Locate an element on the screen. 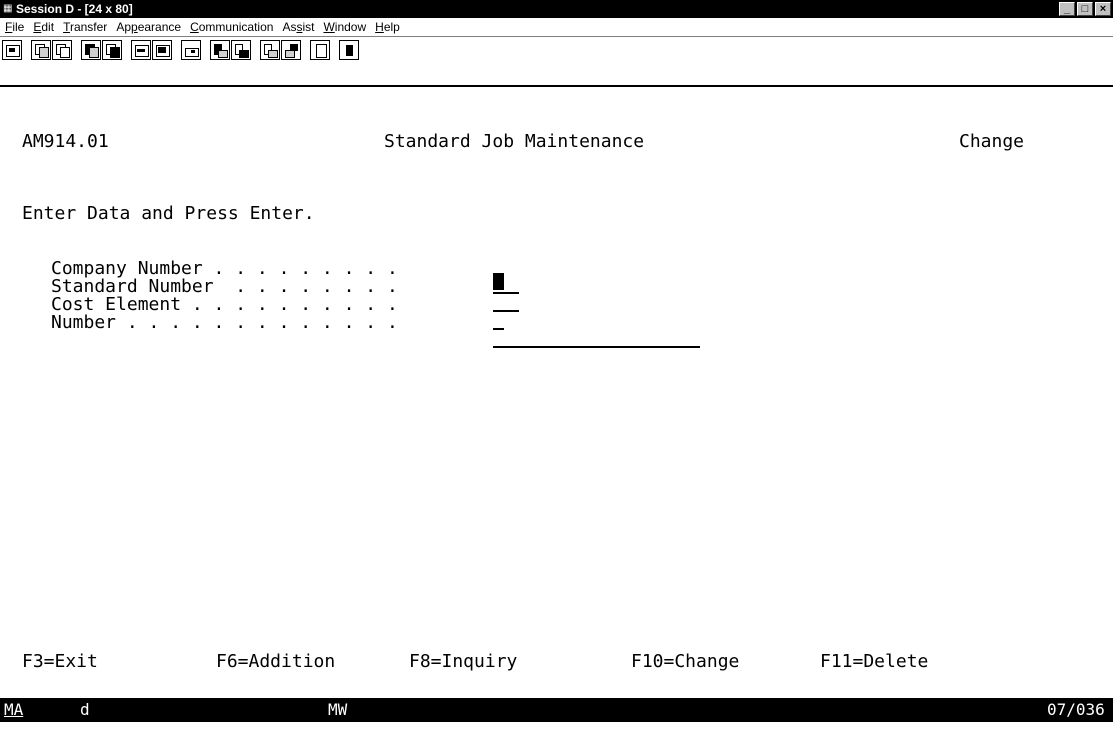  instruction-text: Enter Data and Press Enter. is located at coordinates (168, 213).